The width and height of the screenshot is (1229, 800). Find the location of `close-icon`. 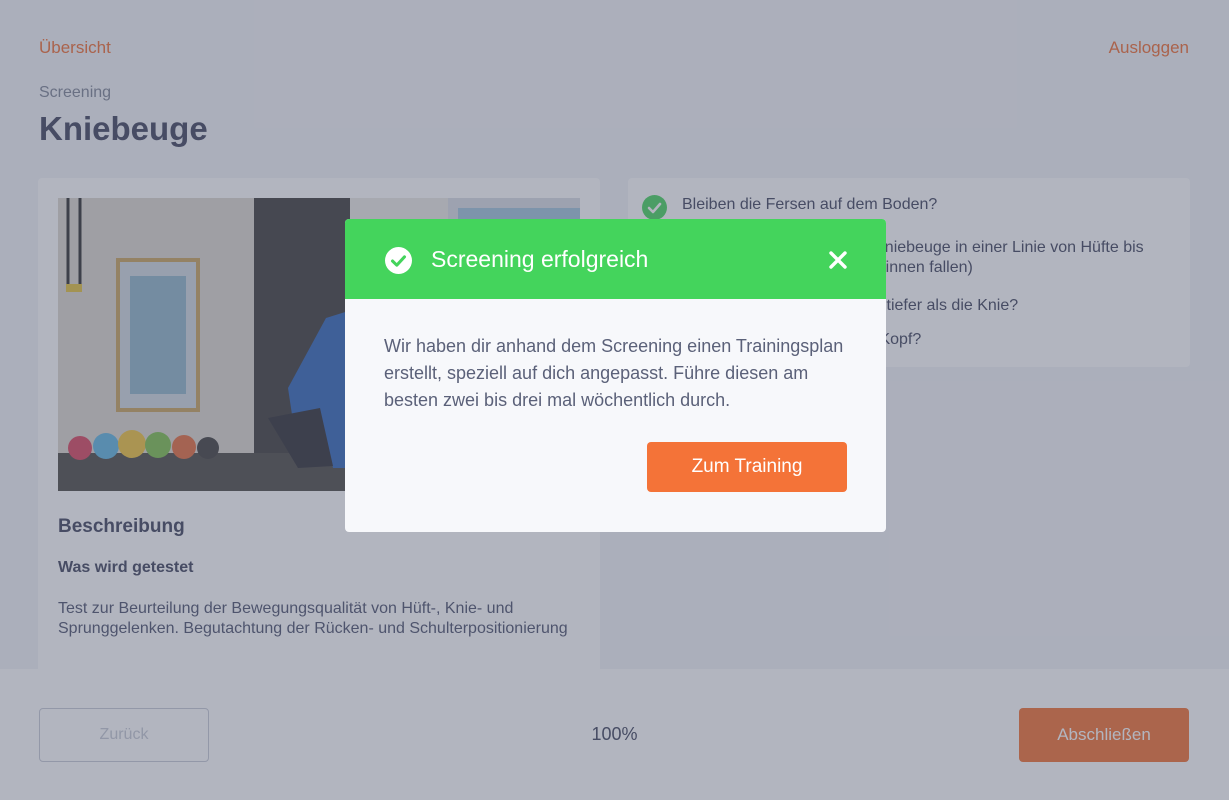

close-icon is located at coordinates (838, 260).